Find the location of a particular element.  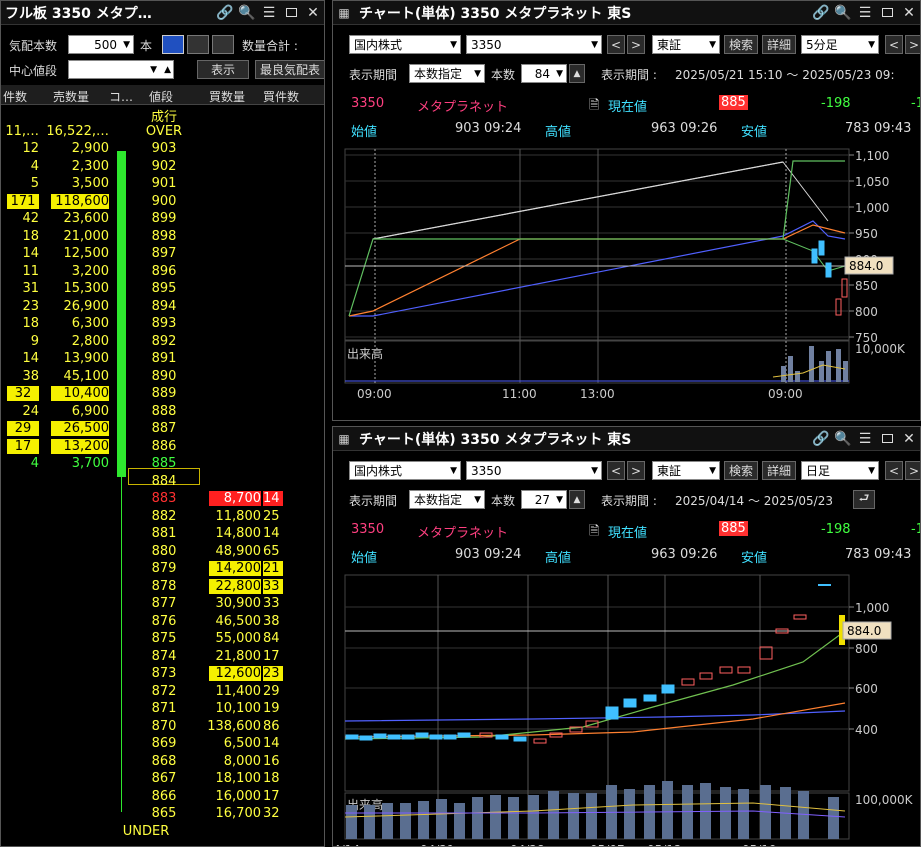

best-quote-button: 最良気配表 is located at coordinates (289, 69).